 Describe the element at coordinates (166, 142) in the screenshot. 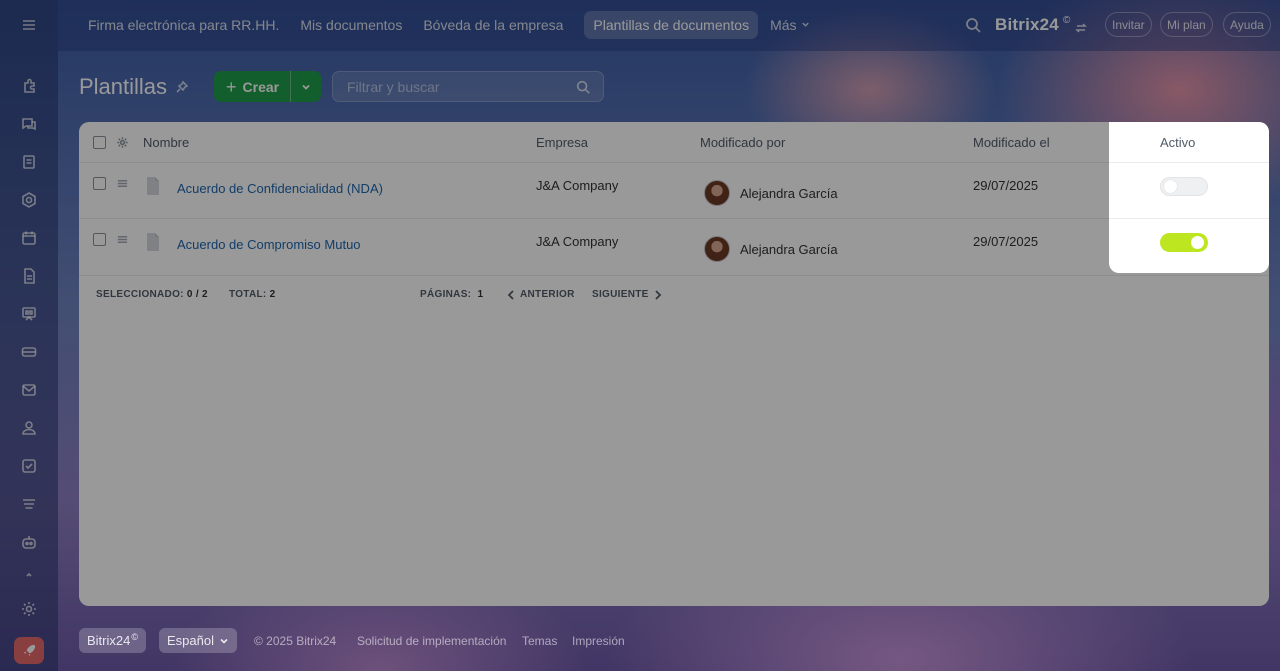

I see `column-name: Nombre` at that location.